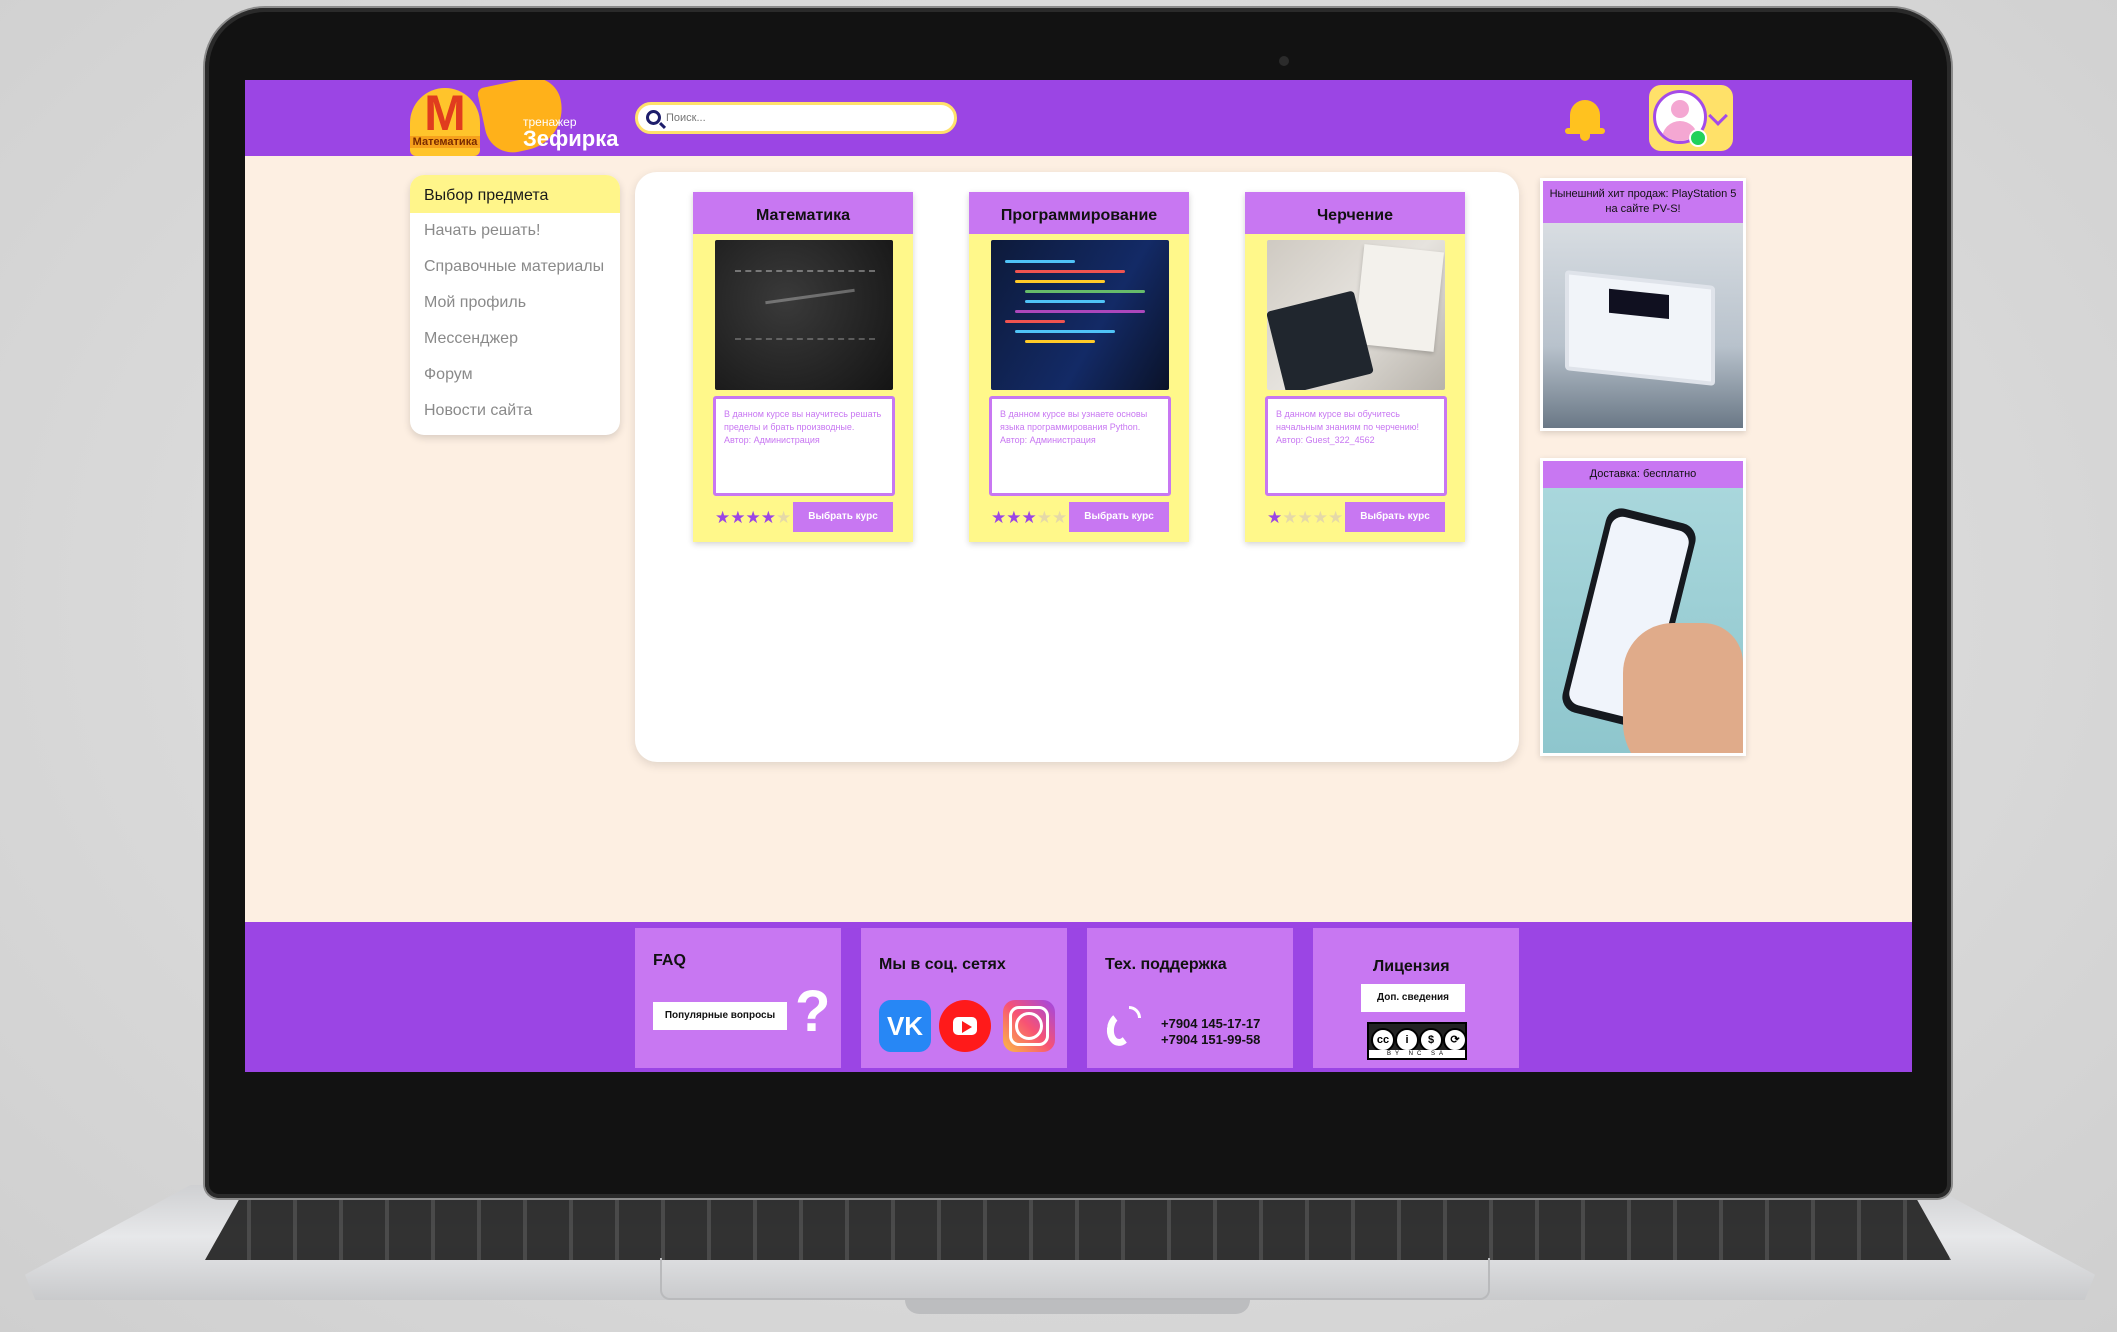 The image size is (2117, 1332). Describe the element at coordinates (515, 231) in the screenshot. I see `sidebar-item-start-solving: Начать решать!` at that location.